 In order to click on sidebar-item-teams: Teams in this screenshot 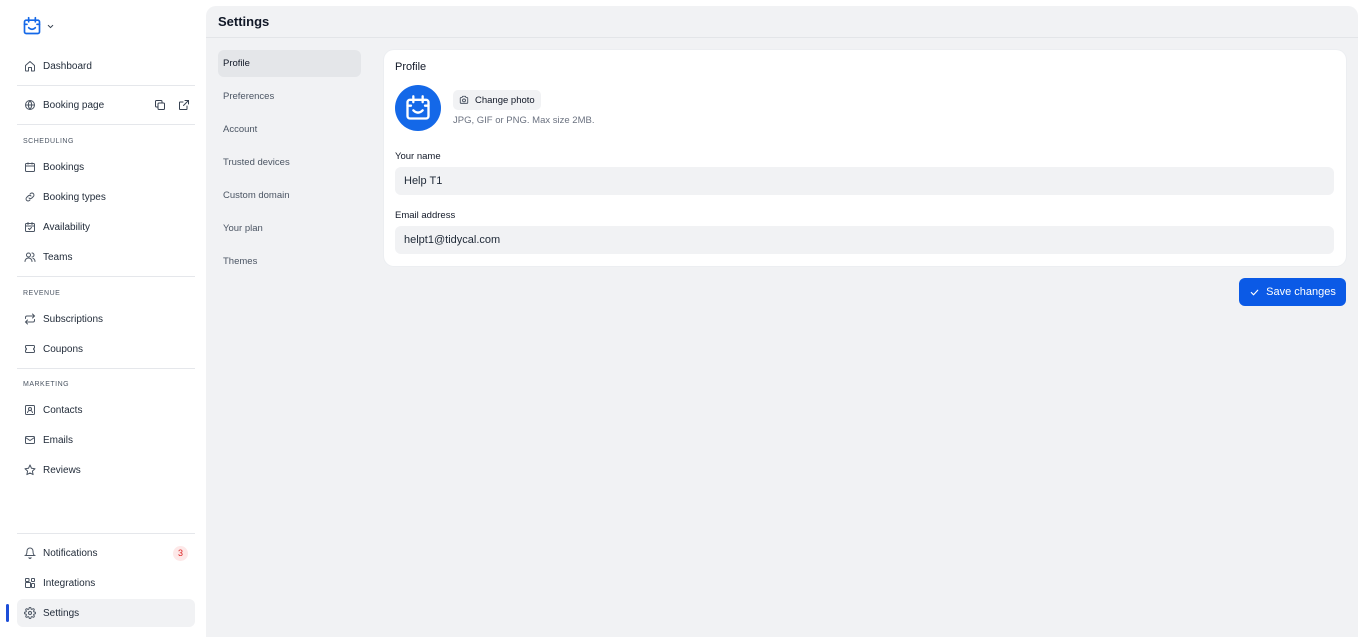, I will do `click(106, 257)`.